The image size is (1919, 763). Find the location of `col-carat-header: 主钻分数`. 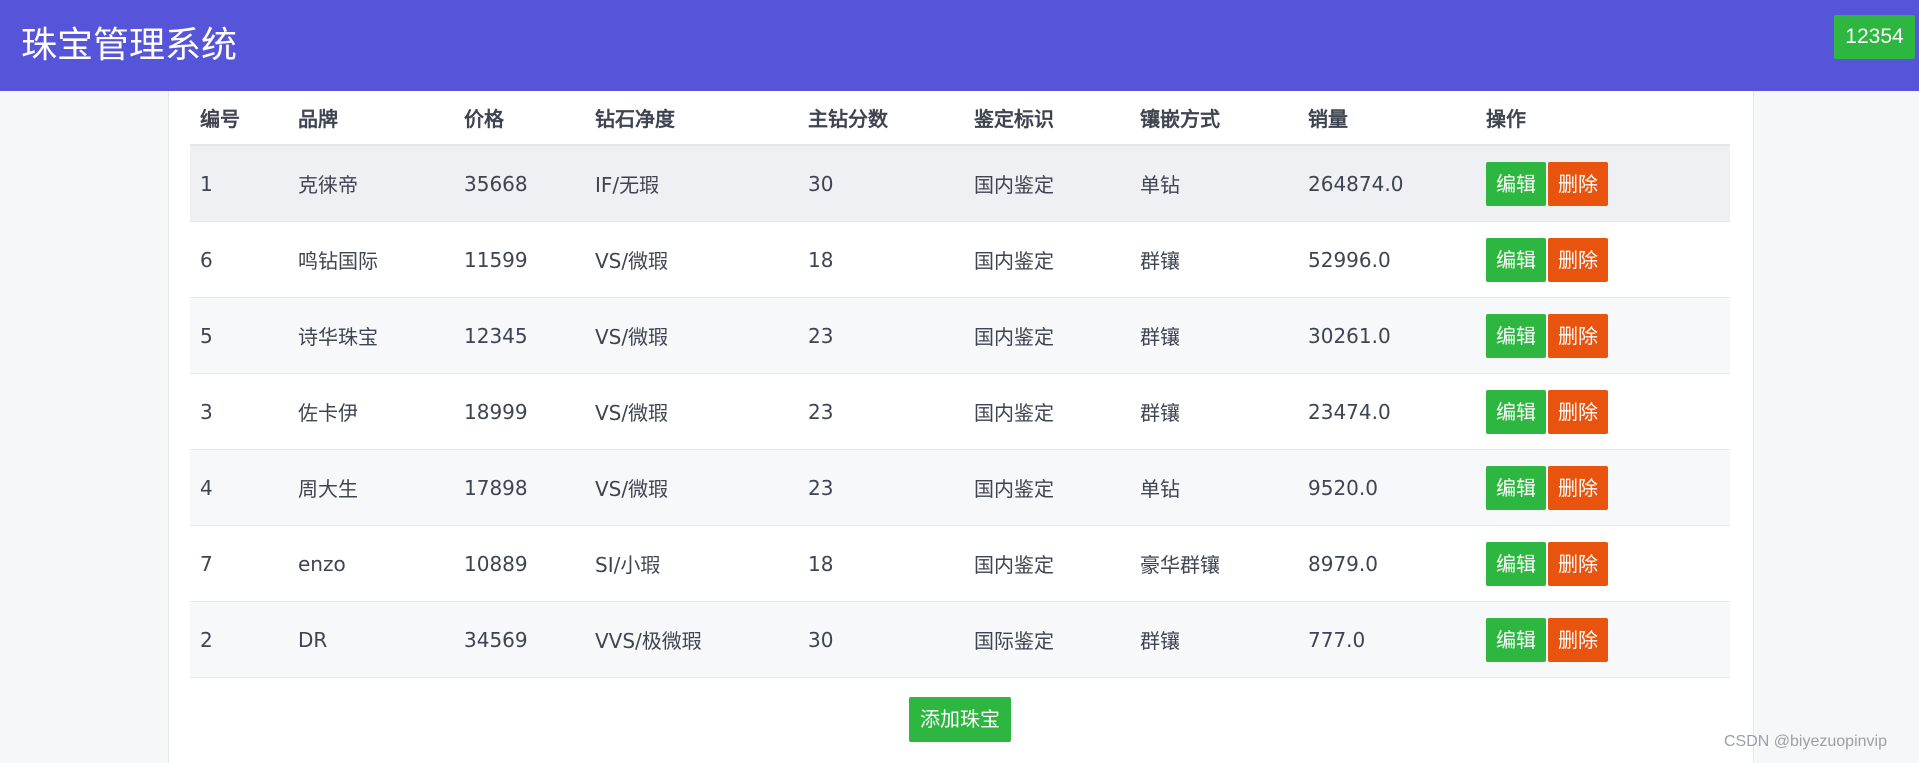

col-carat-header: 主钻分数 is located at coordinates (881, 118).